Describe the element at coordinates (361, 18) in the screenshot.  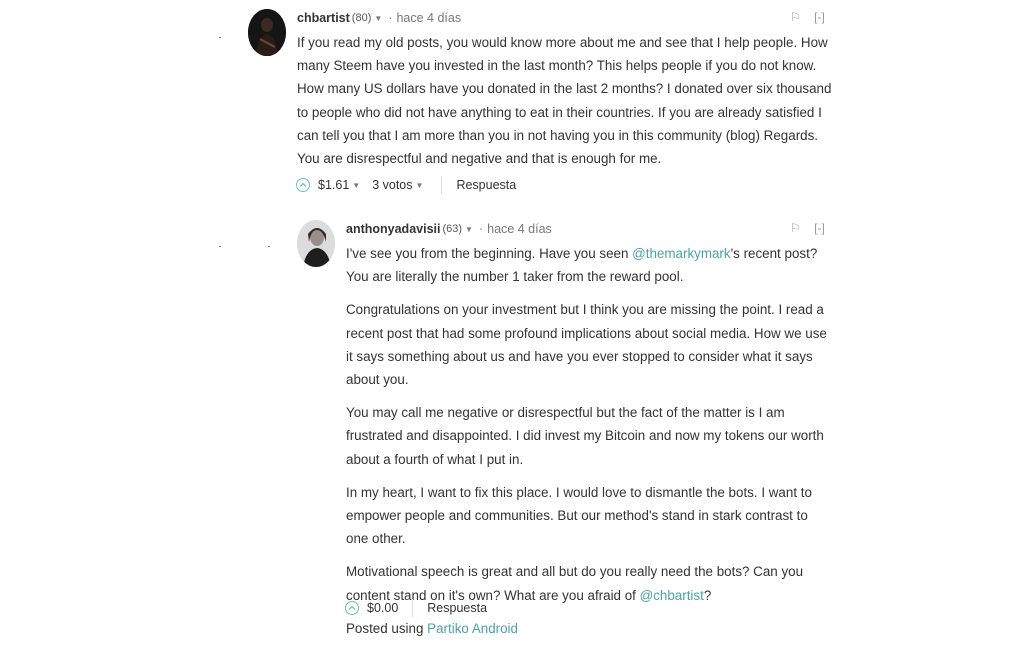
I see `author-reputation: (80)` at that location.